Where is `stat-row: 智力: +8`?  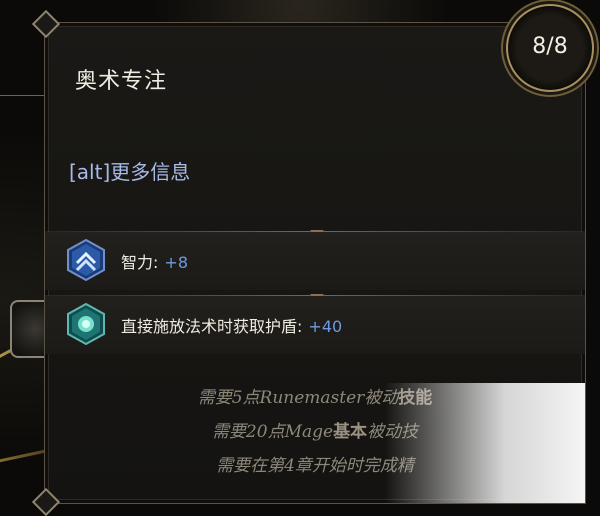
stat-row: 智力: +8 is located at coordinates (315, 261).